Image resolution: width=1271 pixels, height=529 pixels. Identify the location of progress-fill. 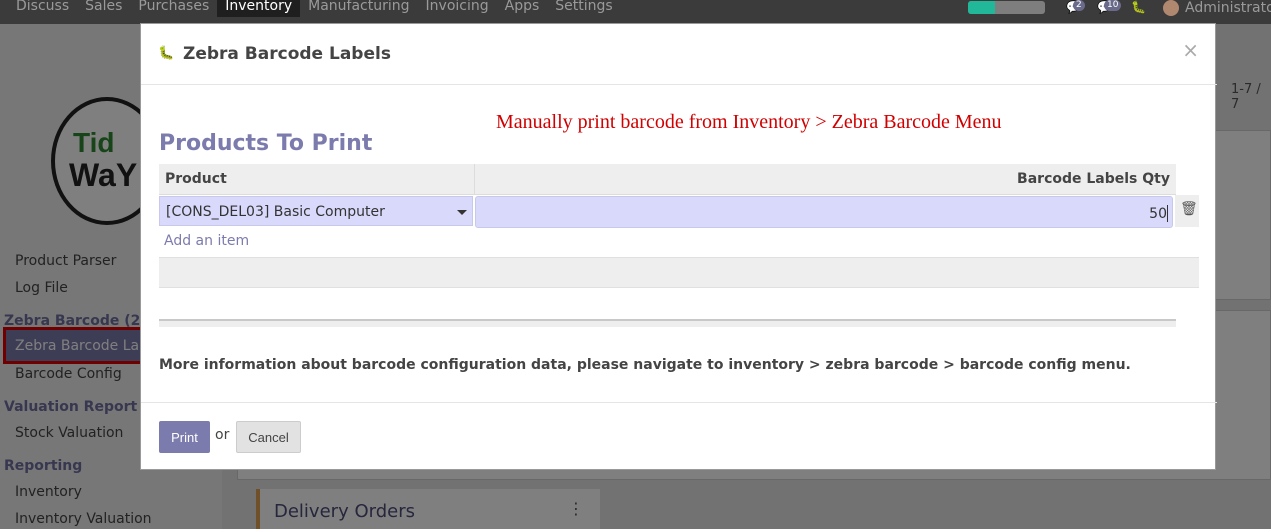
(981, 7).